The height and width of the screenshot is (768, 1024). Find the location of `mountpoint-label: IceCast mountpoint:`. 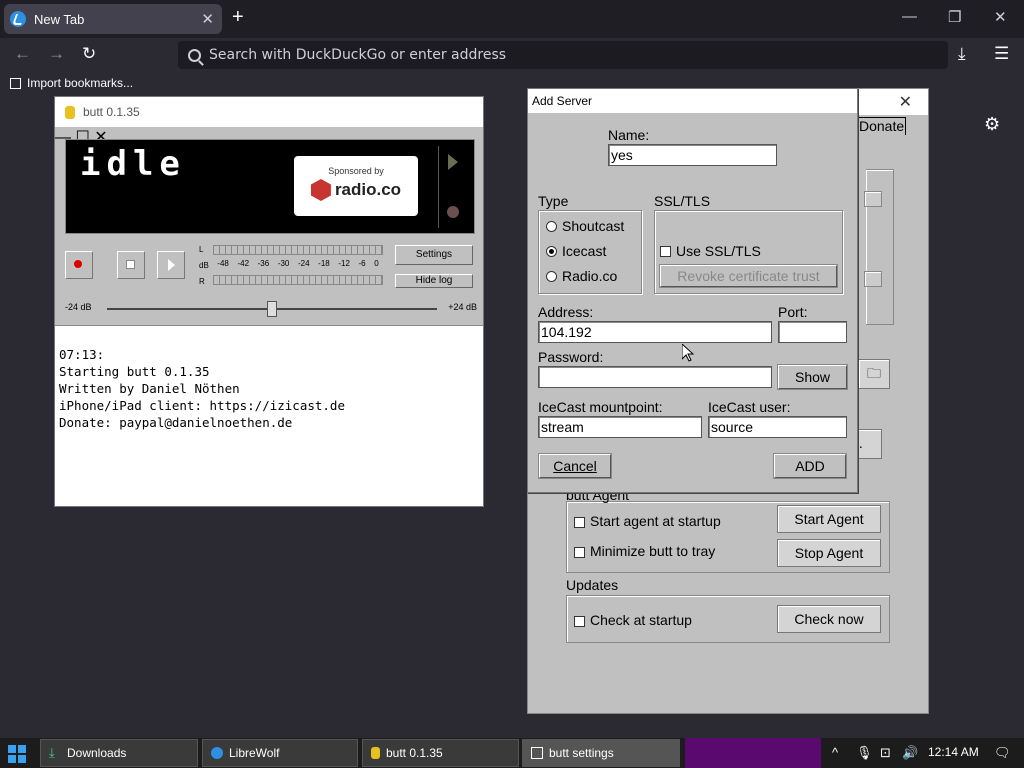

mountpoint-label: IceCast mountpoint: is located at coordinates (600, 407).